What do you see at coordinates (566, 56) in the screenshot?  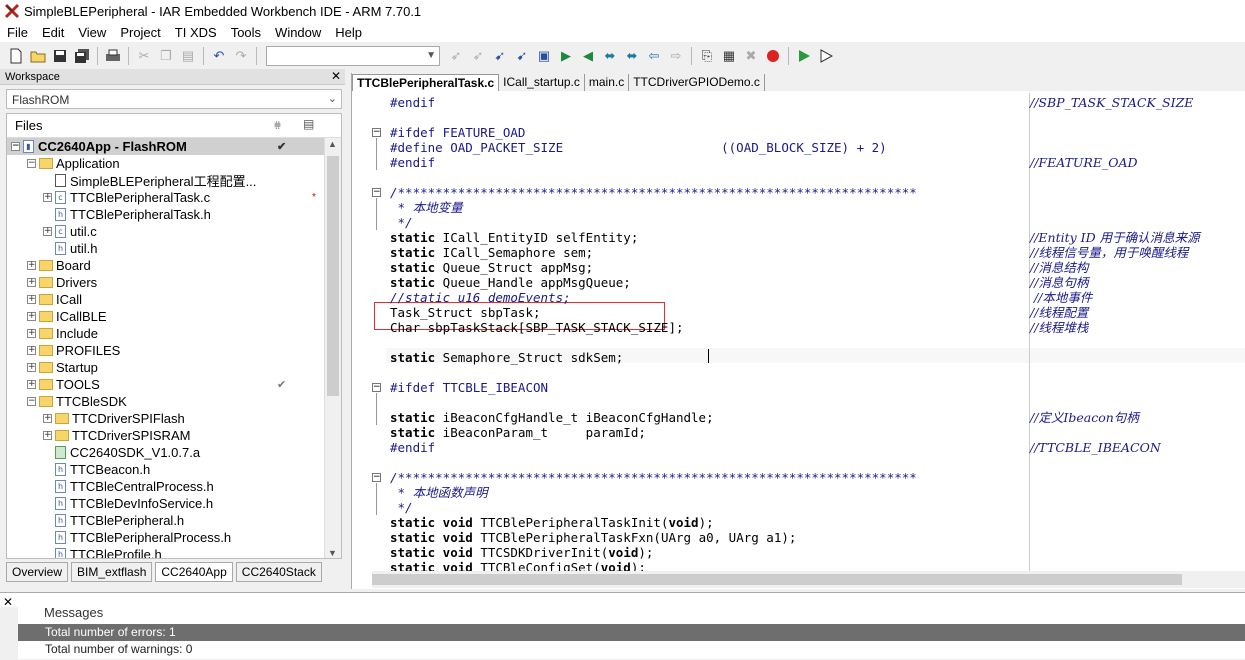 I see `navigate-back-icon: ▶` at bounding box center [566, 56].